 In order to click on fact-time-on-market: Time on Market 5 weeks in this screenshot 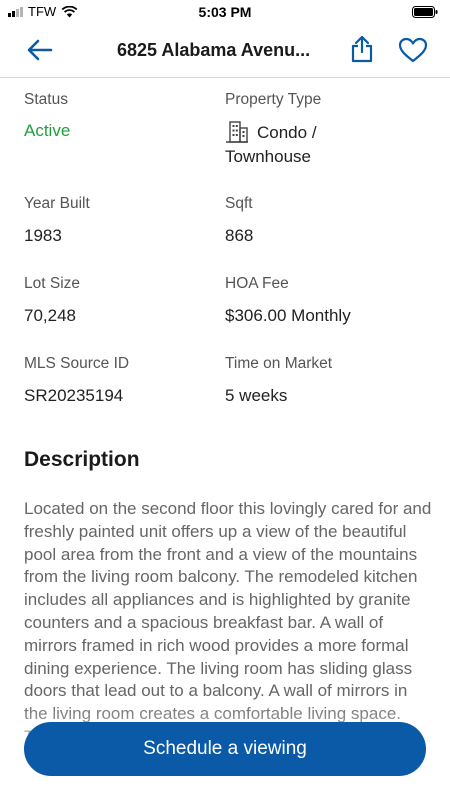, I will do `click(278, 381)`.